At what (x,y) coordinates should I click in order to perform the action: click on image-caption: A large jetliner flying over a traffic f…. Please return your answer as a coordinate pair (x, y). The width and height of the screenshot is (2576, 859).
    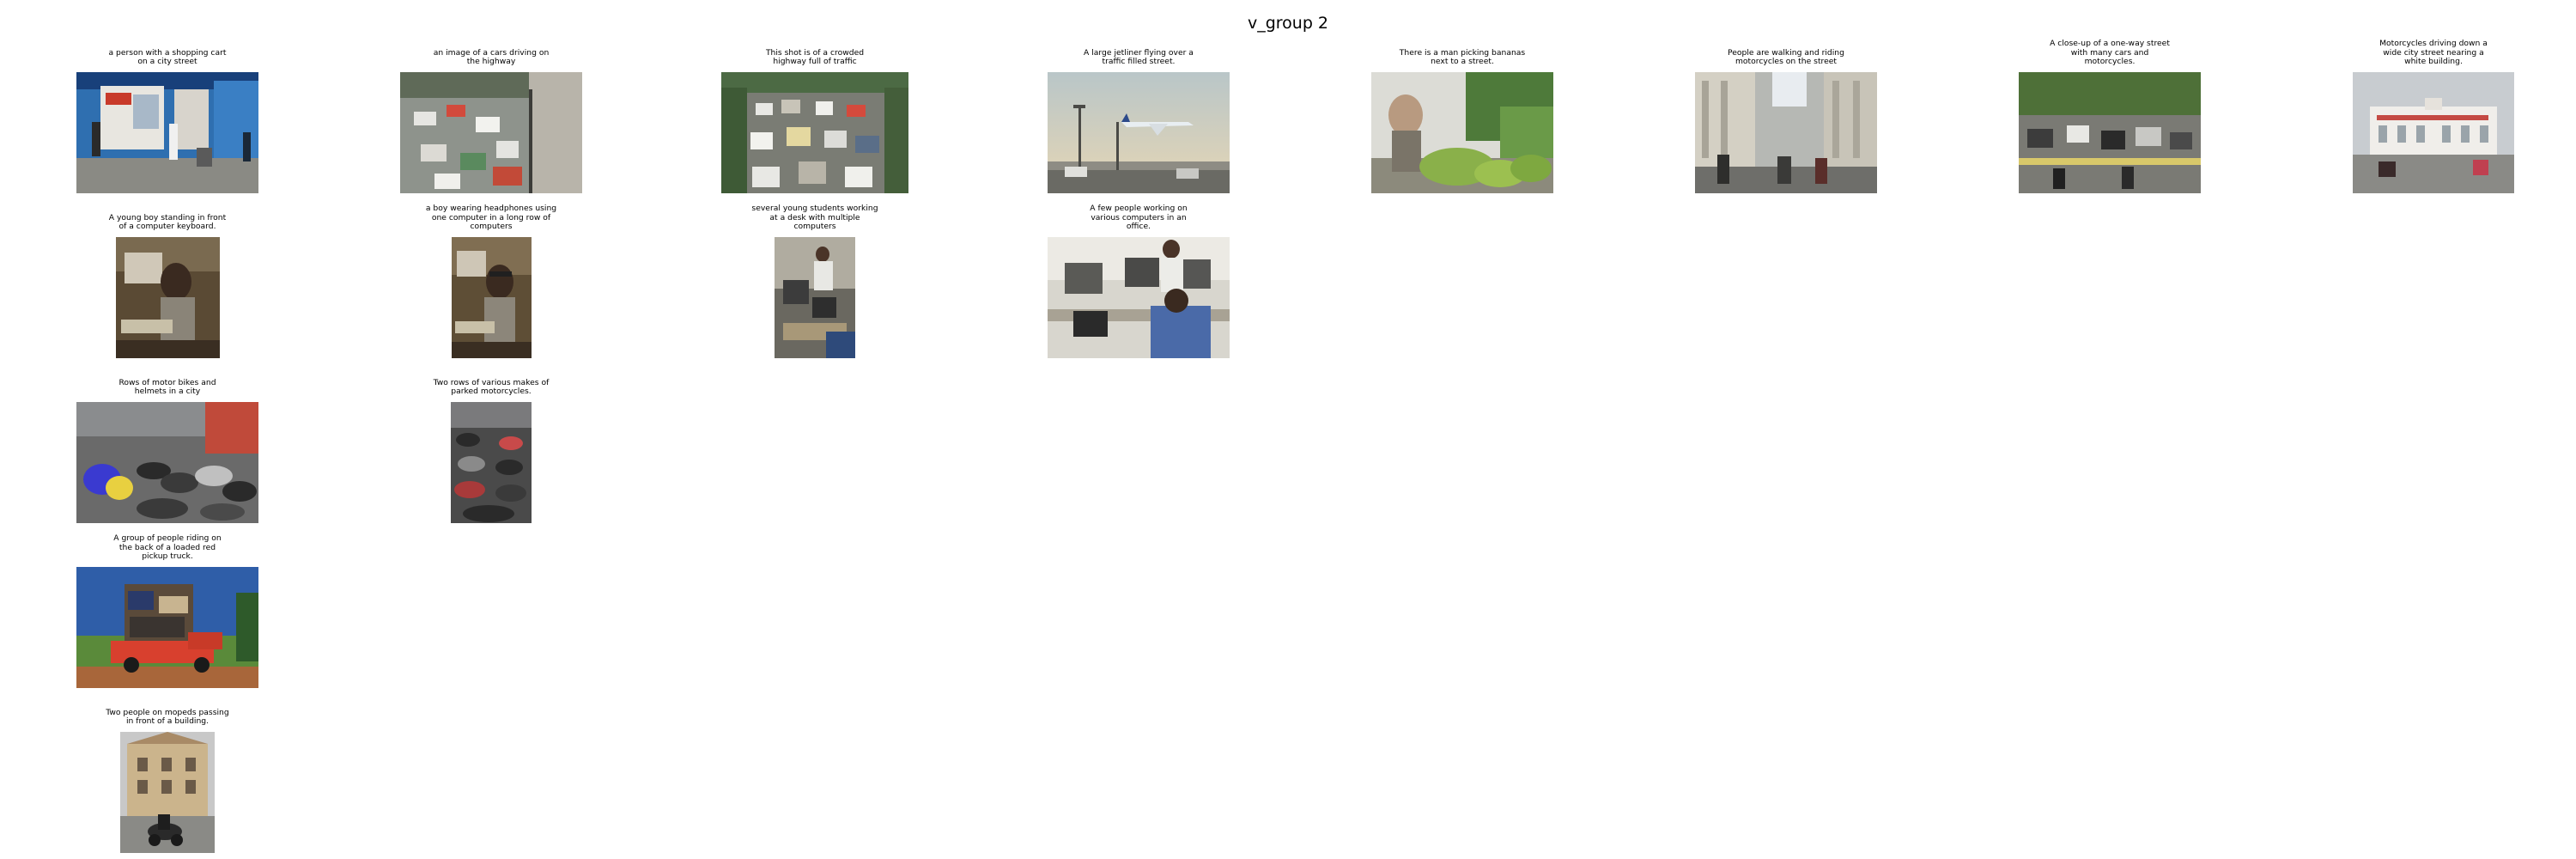
    Looking at the image, I should click on (1139, 57).